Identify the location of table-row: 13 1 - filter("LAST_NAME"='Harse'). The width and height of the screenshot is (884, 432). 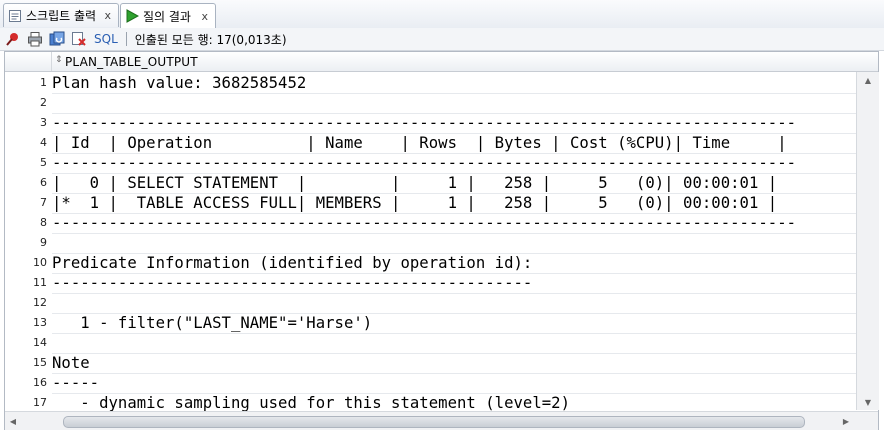
(430, 323).